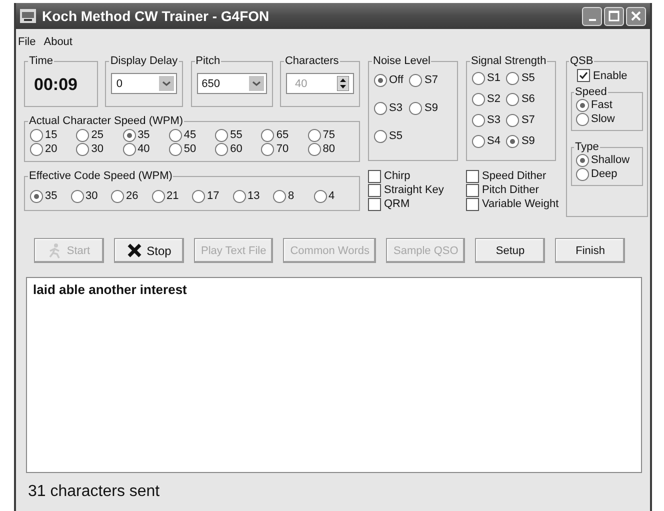  What do you see at coordinates (101, 176) in the screenshot?
I see `group-label: Effective Code Speed (WPM)` at bounding box center [101, 176].